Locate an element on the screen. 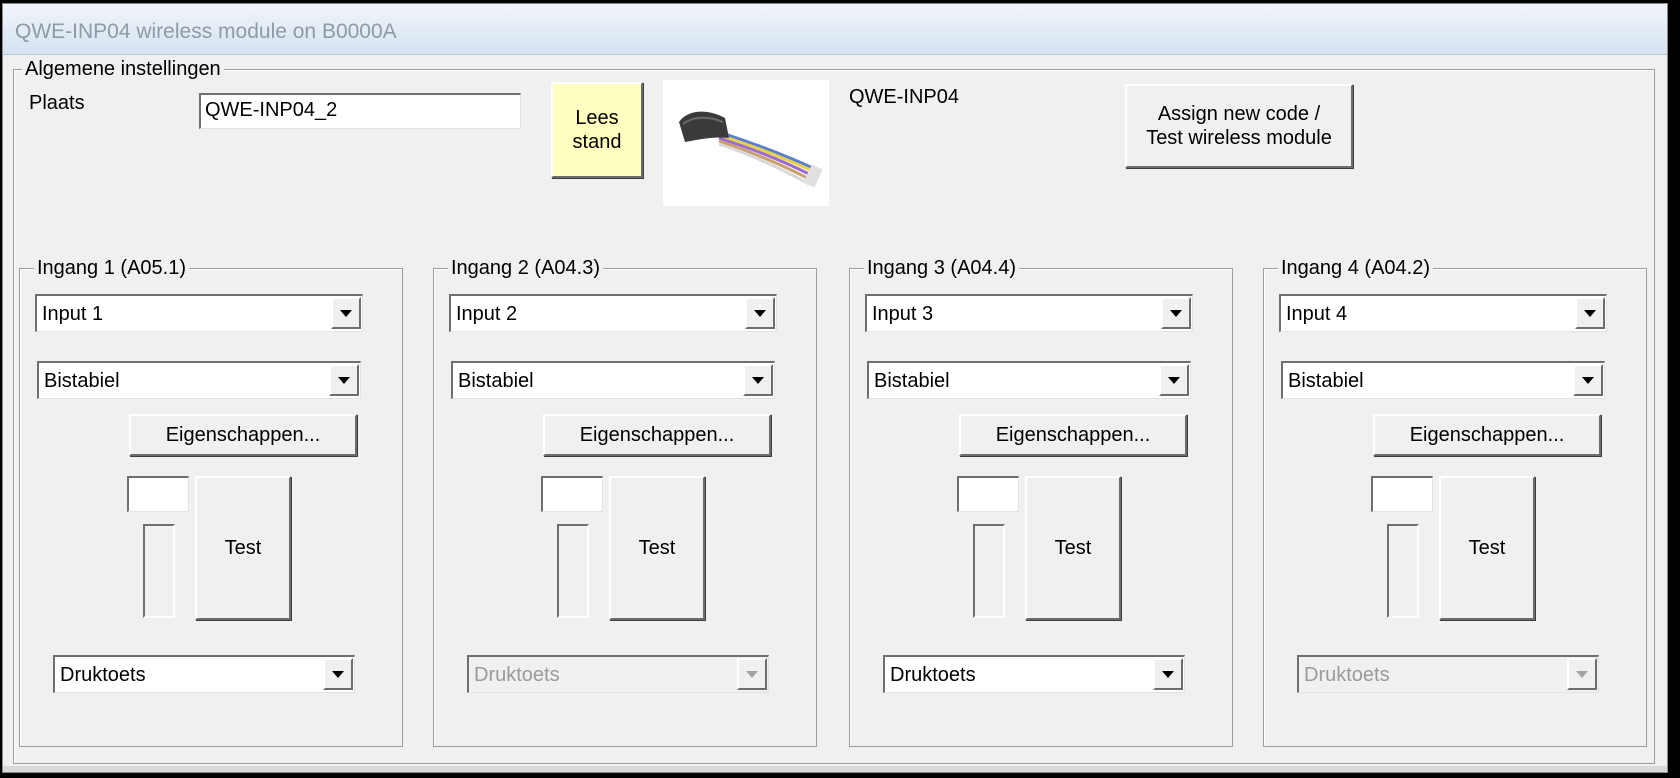  input-4-status-indicator is located at coordinates (1403, 571).